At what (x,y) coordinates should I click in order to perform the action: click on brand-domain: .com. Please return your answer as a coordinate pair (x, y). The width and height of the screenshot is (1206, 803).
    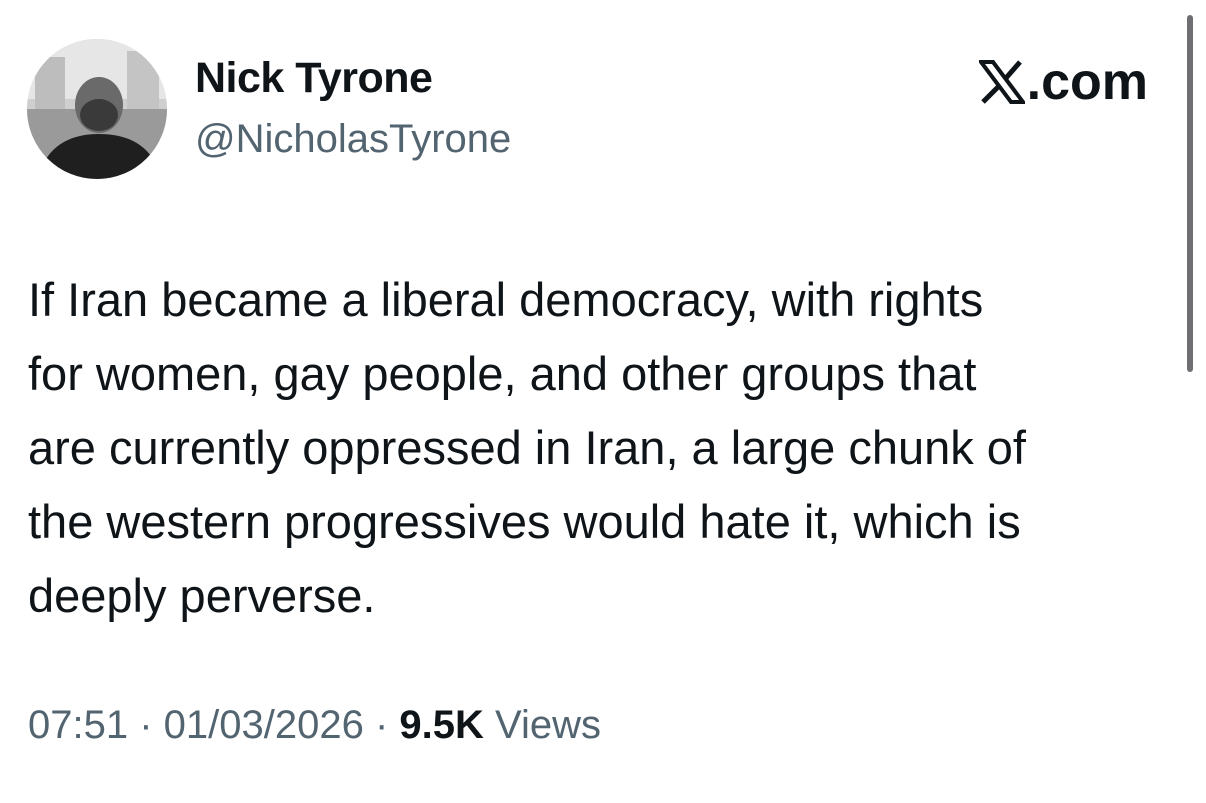
    Looking at the image, I should click on (1087, 82).